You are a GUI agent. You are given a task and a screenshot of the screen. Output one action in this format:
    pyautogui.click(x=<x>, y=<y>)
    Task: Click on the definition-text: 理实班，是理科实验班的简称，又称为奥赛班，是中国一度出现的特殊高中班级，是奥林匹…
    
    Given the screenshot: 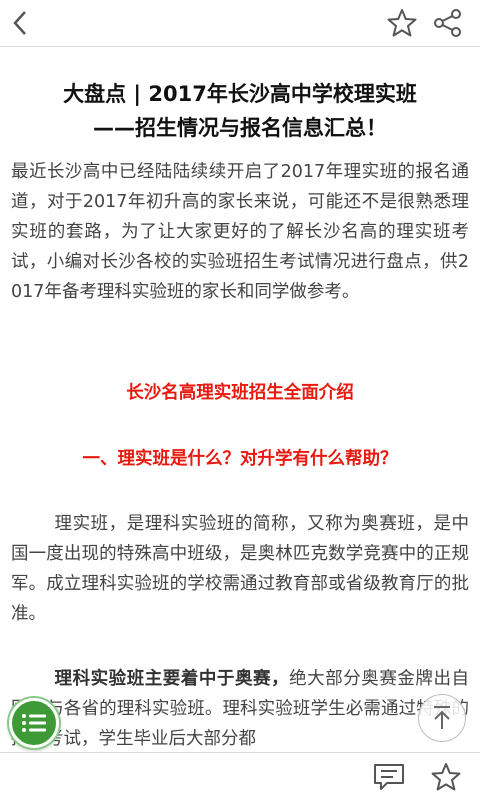 What is the action you would take?
    pyautogui.click(x=240, y=569)
    